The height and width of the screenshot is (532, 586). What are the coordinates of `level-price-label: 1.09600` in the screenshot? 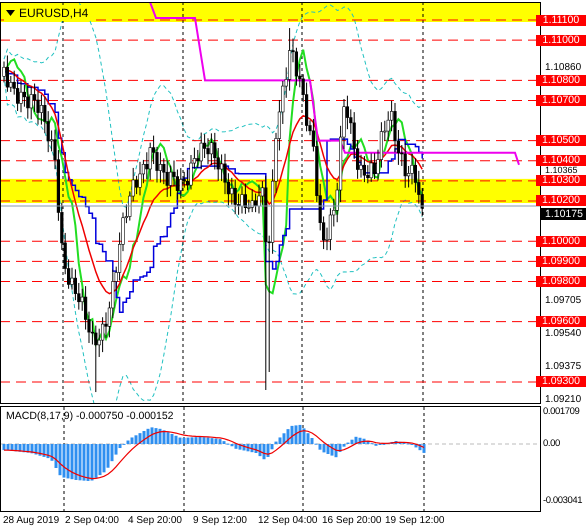 It's located at (561, 322).